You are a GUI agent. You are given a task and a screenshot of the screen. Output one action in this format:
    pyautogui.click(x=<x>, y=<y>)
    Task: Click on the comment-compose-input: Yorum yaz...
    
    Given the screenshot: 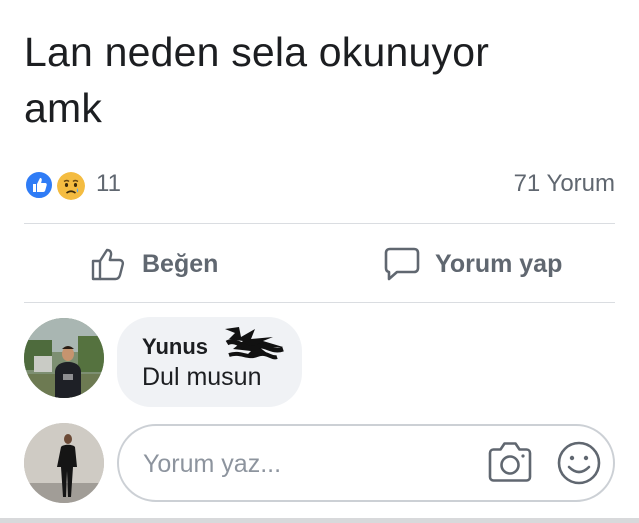 What is the action you would take?
    pyautogui.click(x=366, y=463)
    